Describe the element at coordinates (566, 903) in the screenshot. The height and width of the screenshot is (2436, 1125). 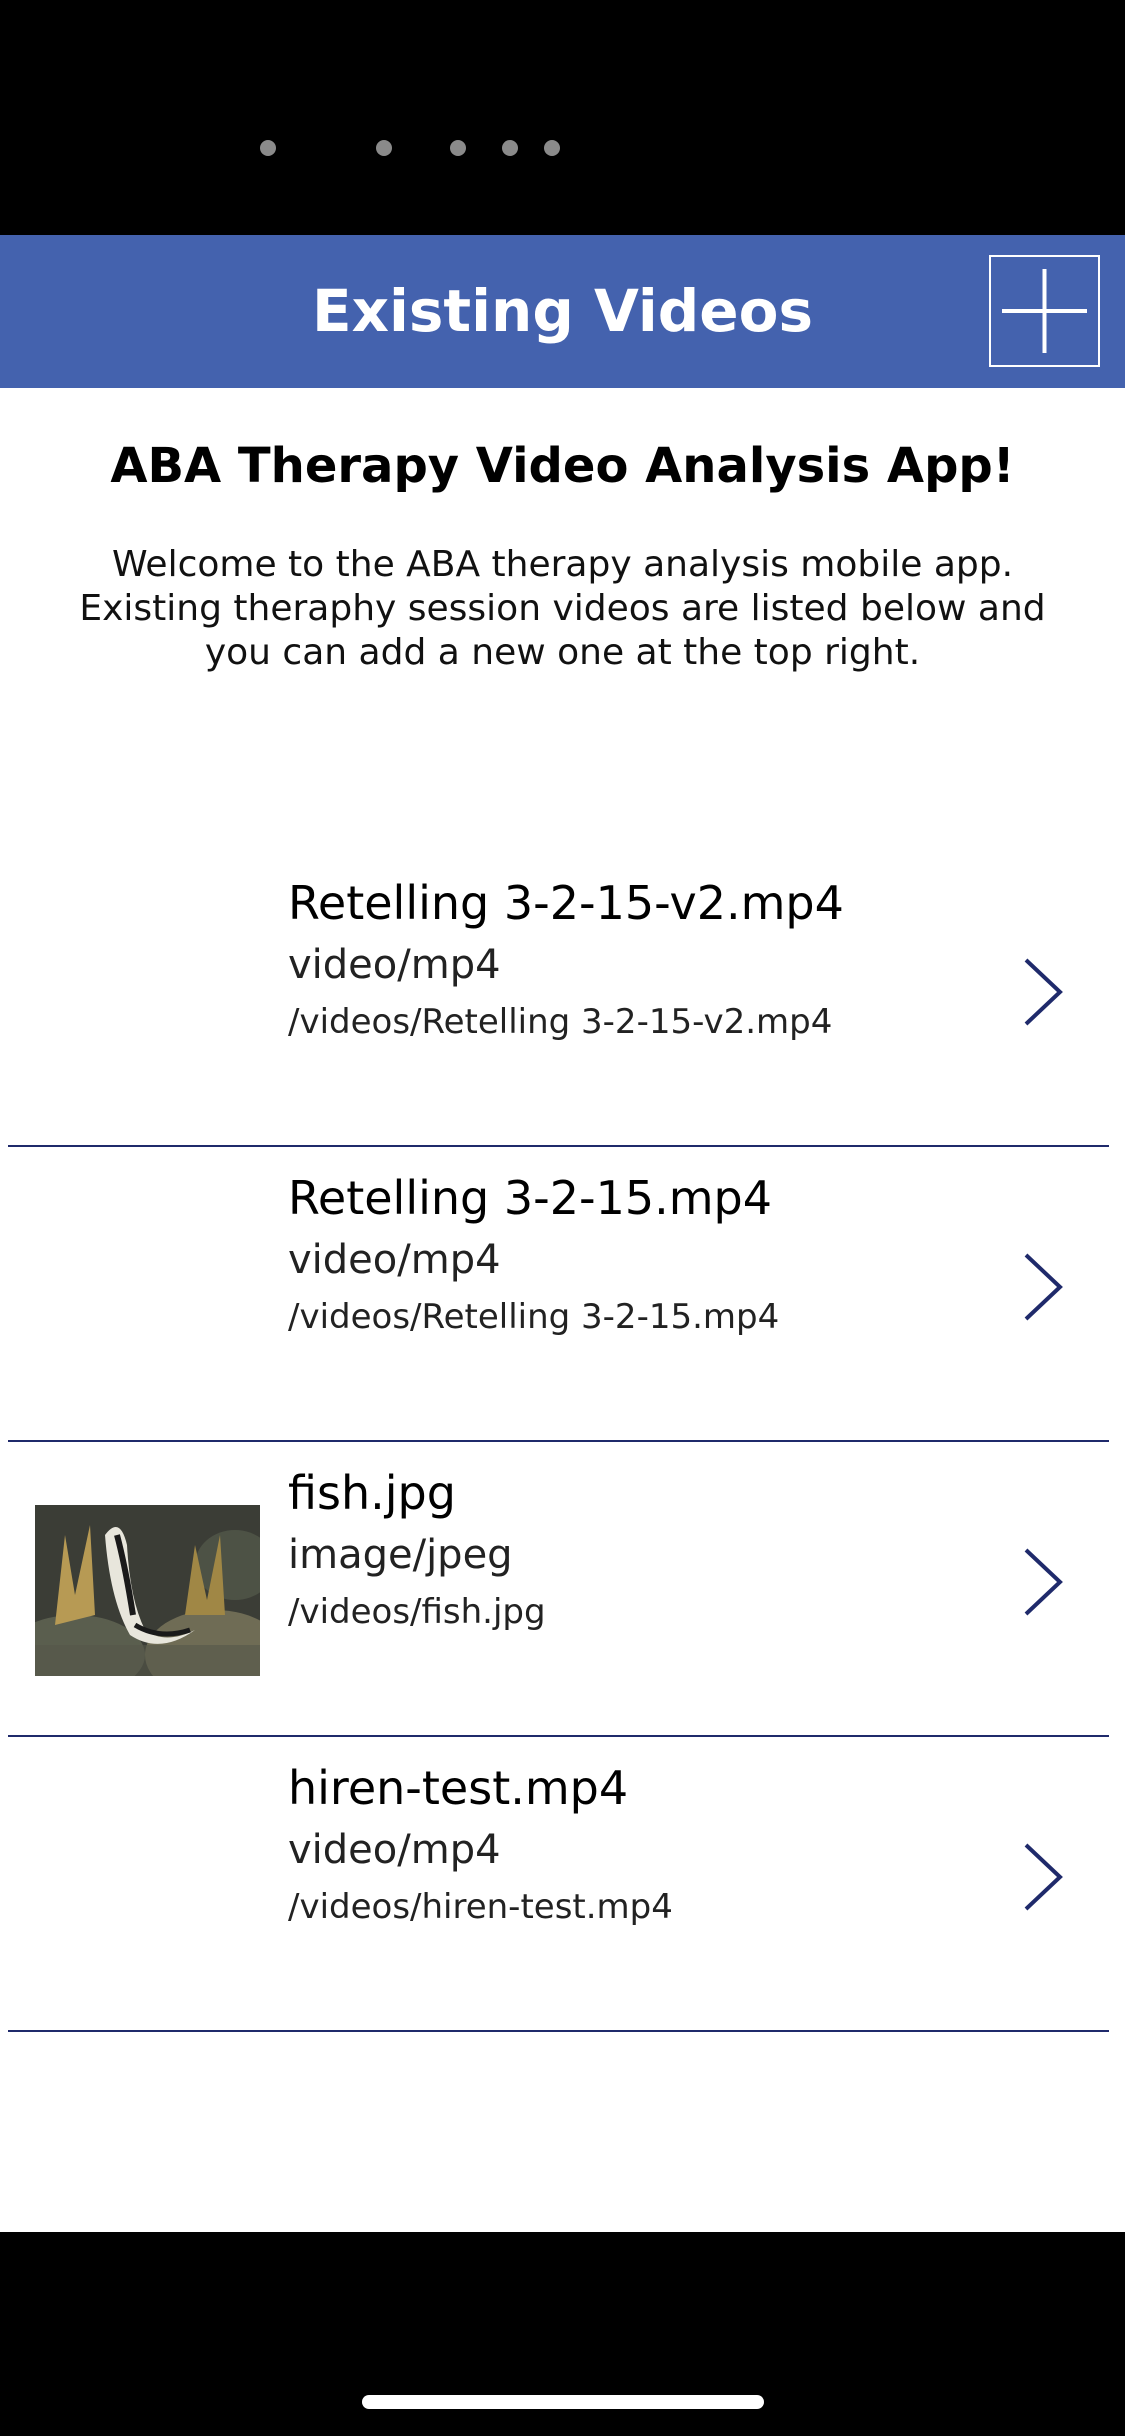
I see `item-name: Retelling 3-2-15-v2.mp4` at that location.